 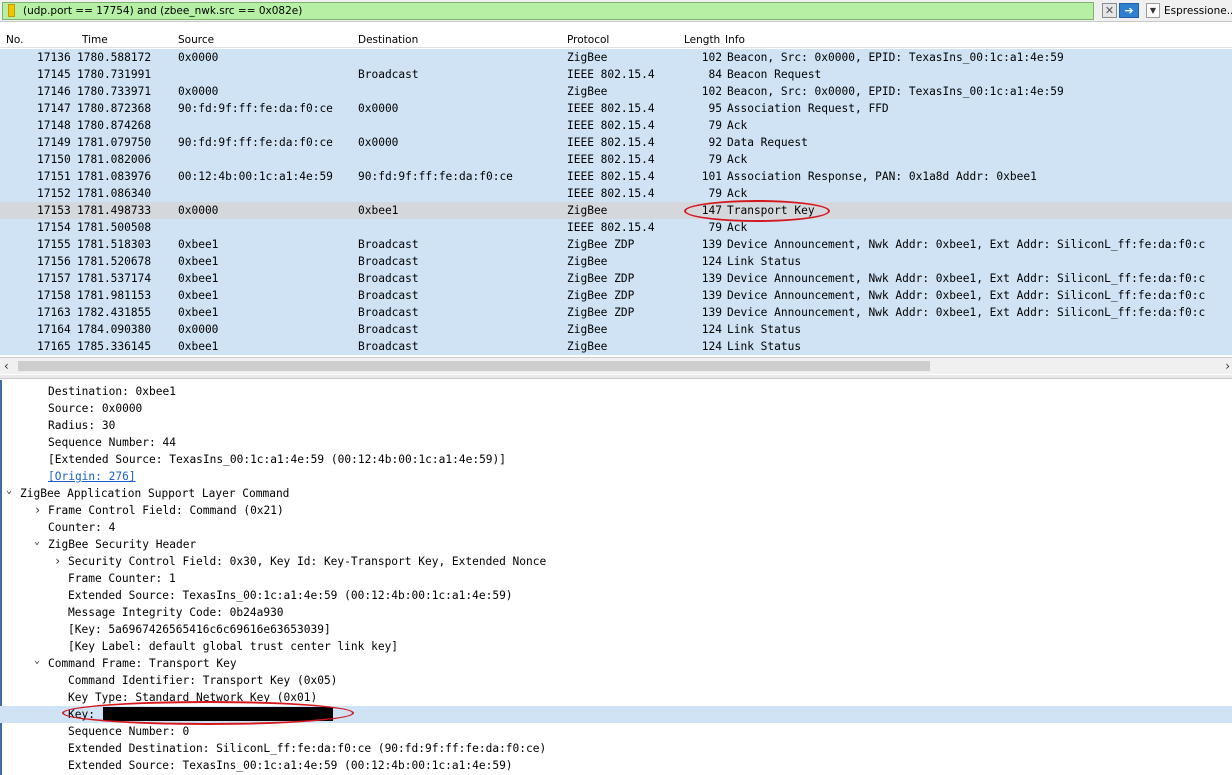 What do you see at coordinates (14, 40) in the screenshot?
I see `column-header-no: No.` at bounding box center [14, 40].